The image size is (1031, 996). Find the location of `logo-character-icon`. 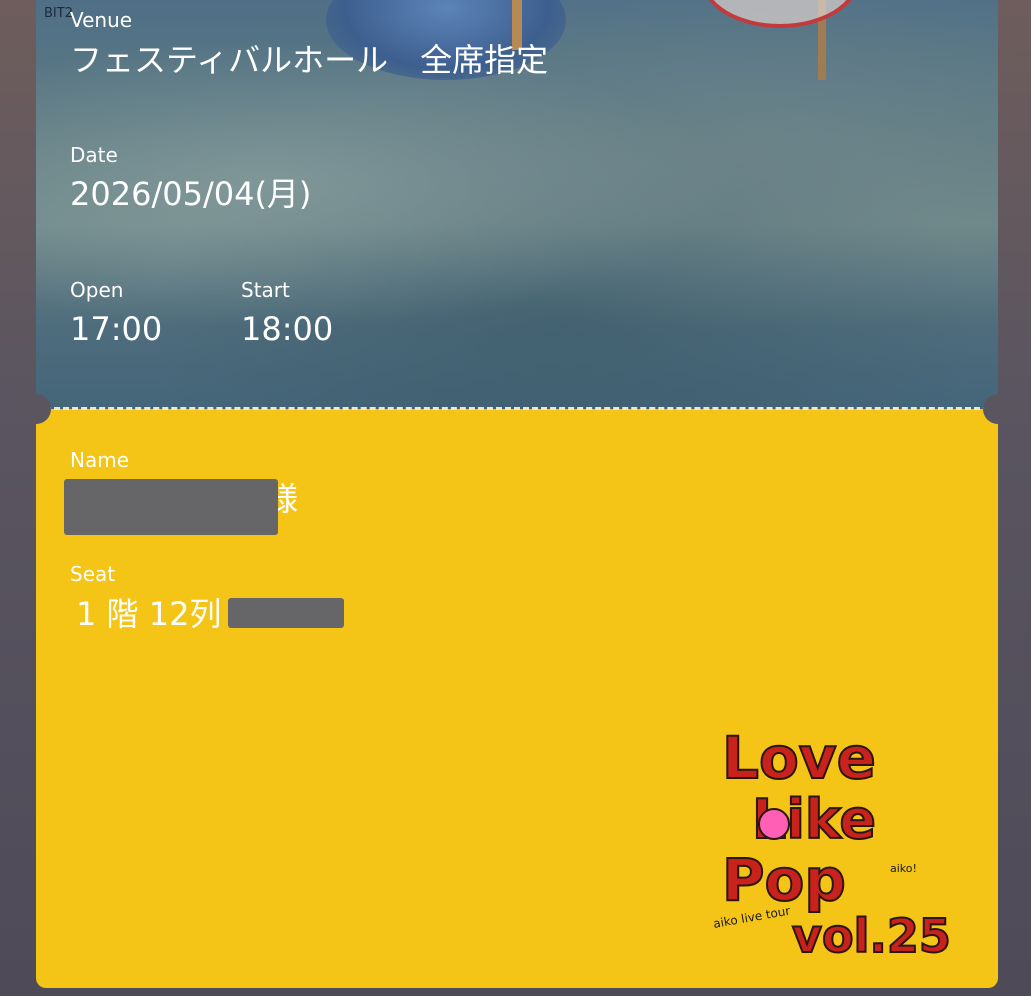

logo-character-icon is located at coordinates (774, 824).